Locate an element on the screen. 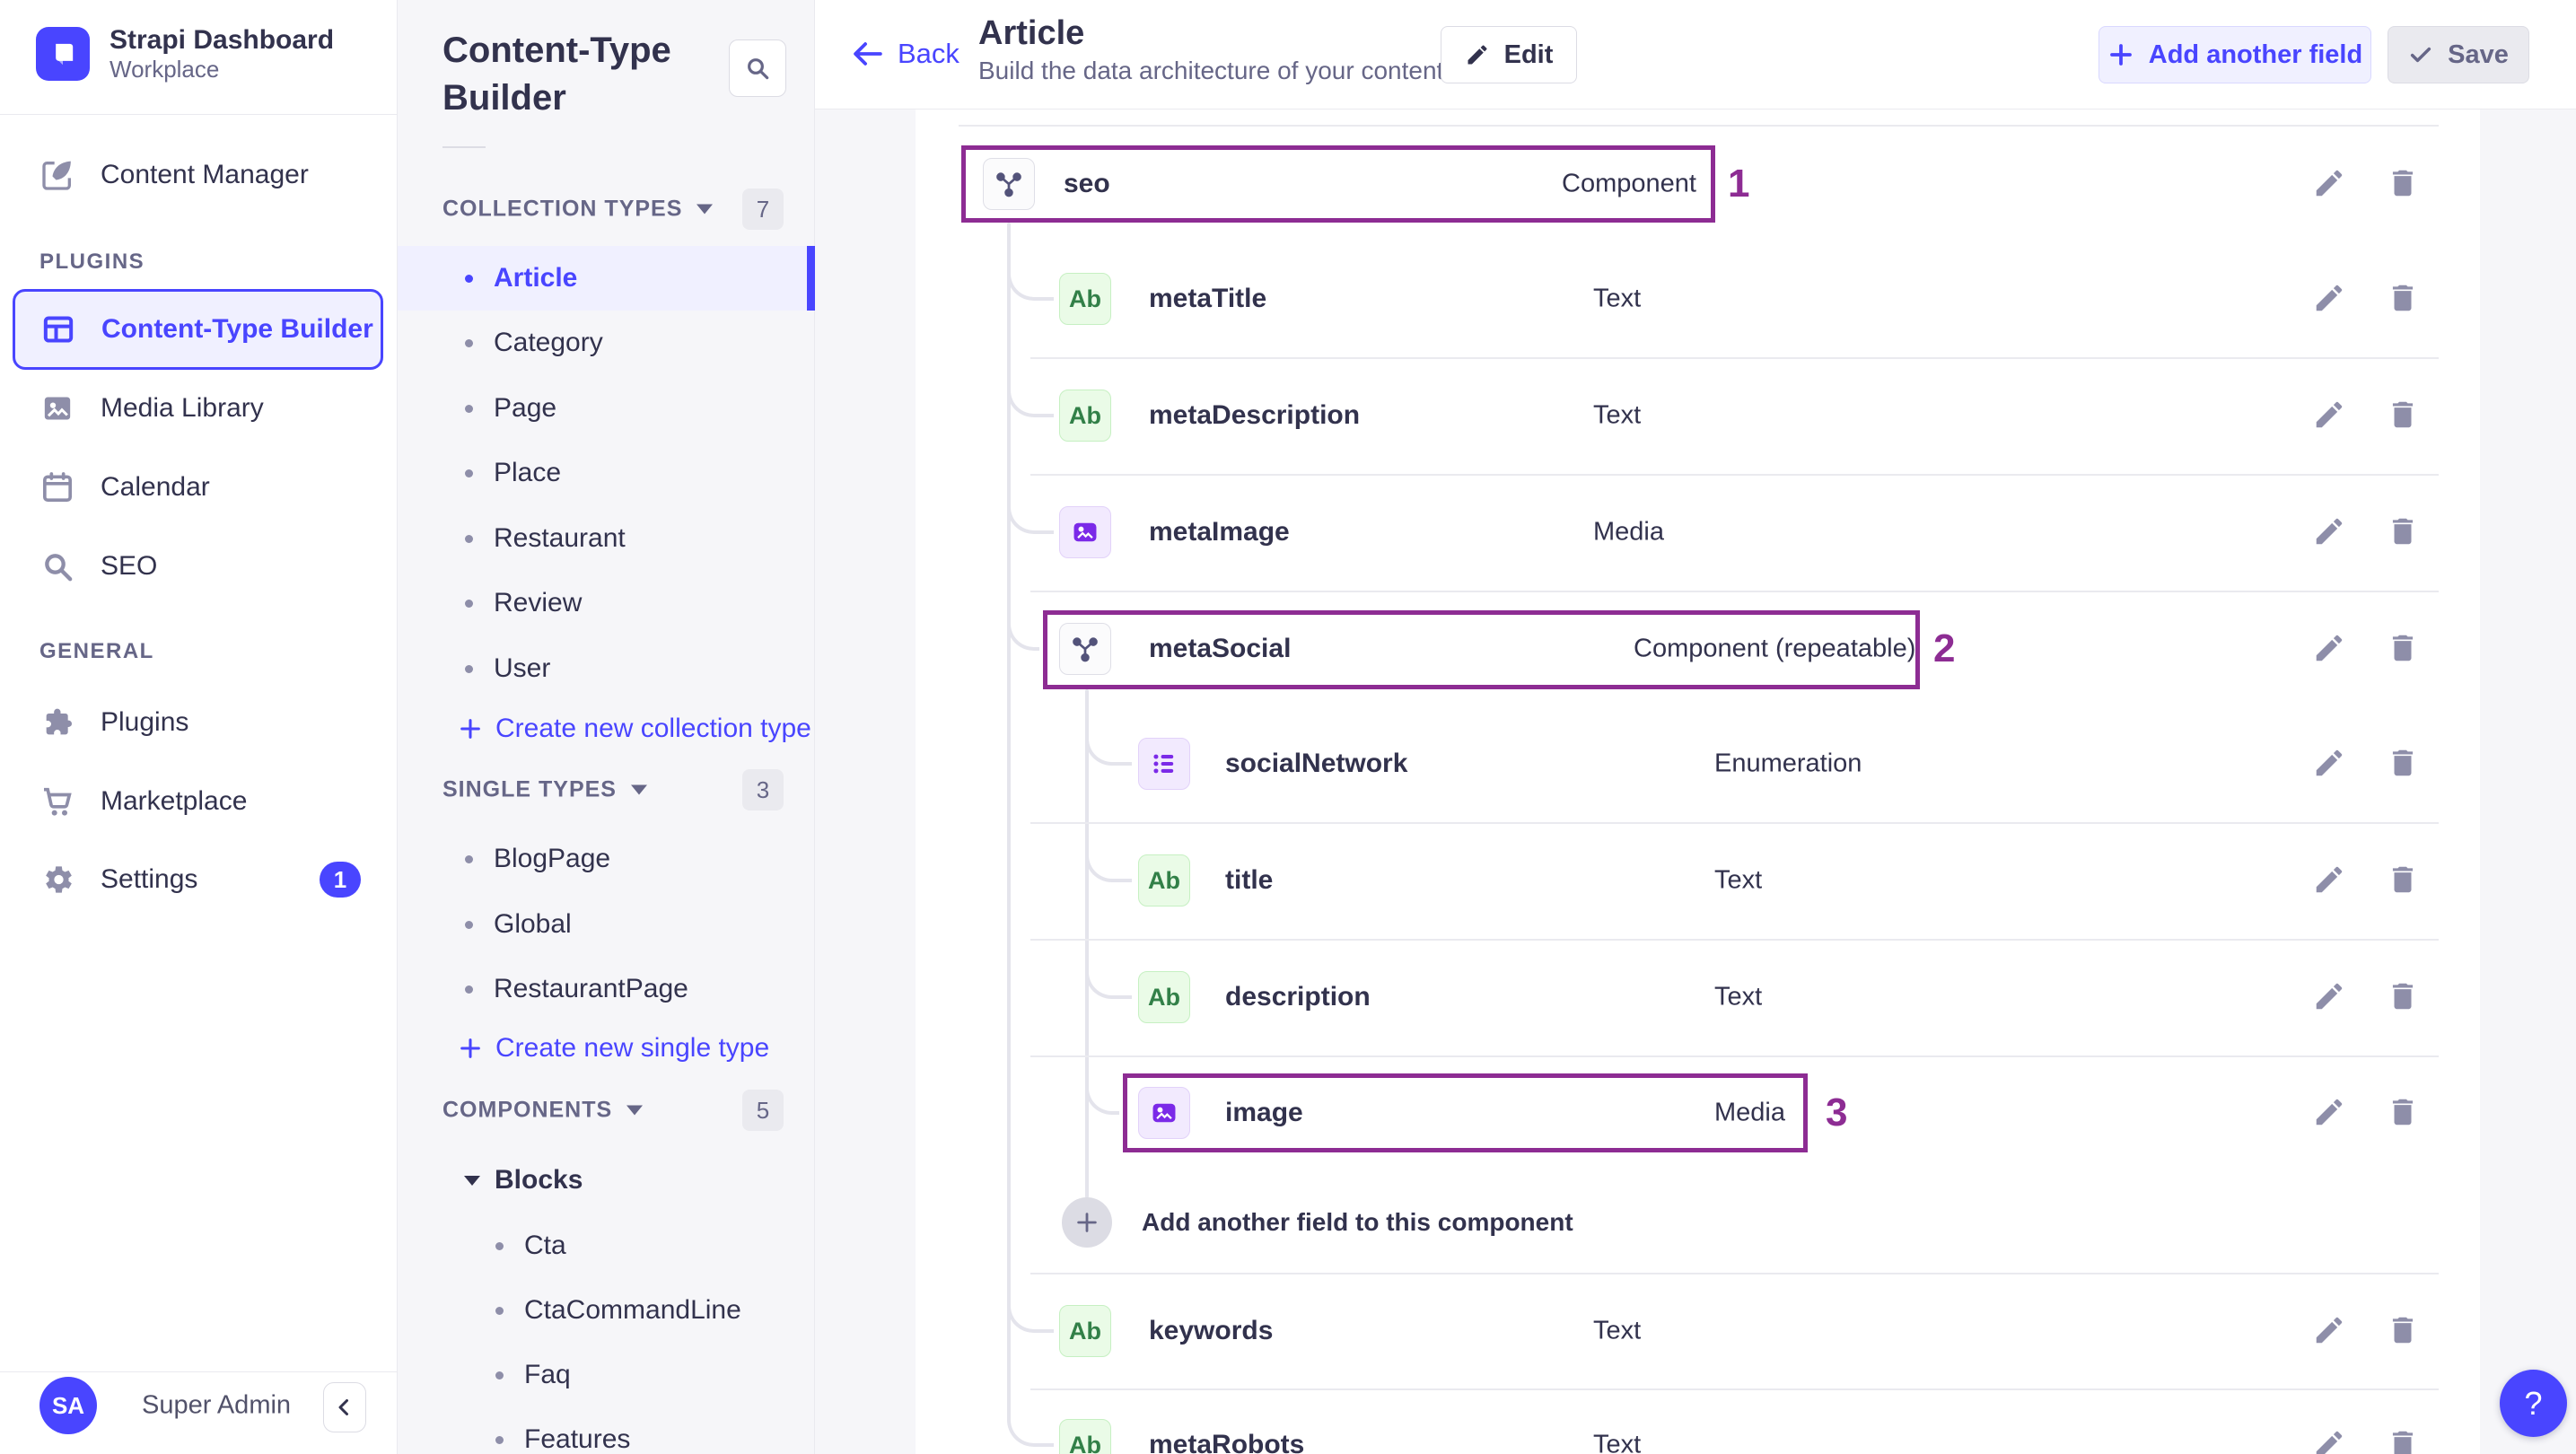 This screenshot has height=1454, width=2576. field-row-metaSocial: metaSocial Component (repeatable) is located at coordinates (1698, 649).